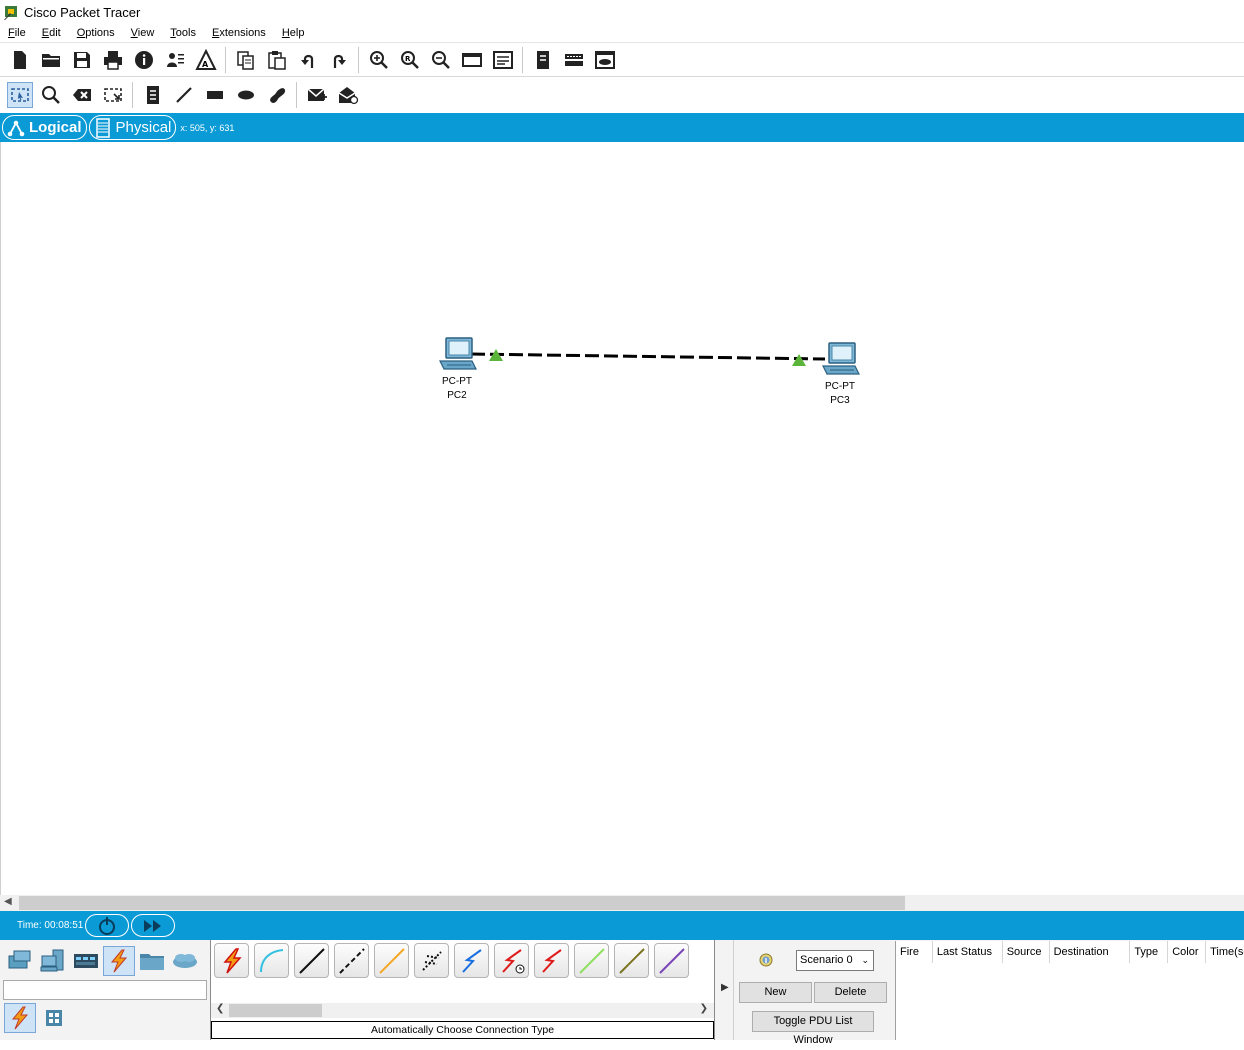 The image size is (1244, 1050). I want to click on column-destination: Destination, so click(1090, 952).